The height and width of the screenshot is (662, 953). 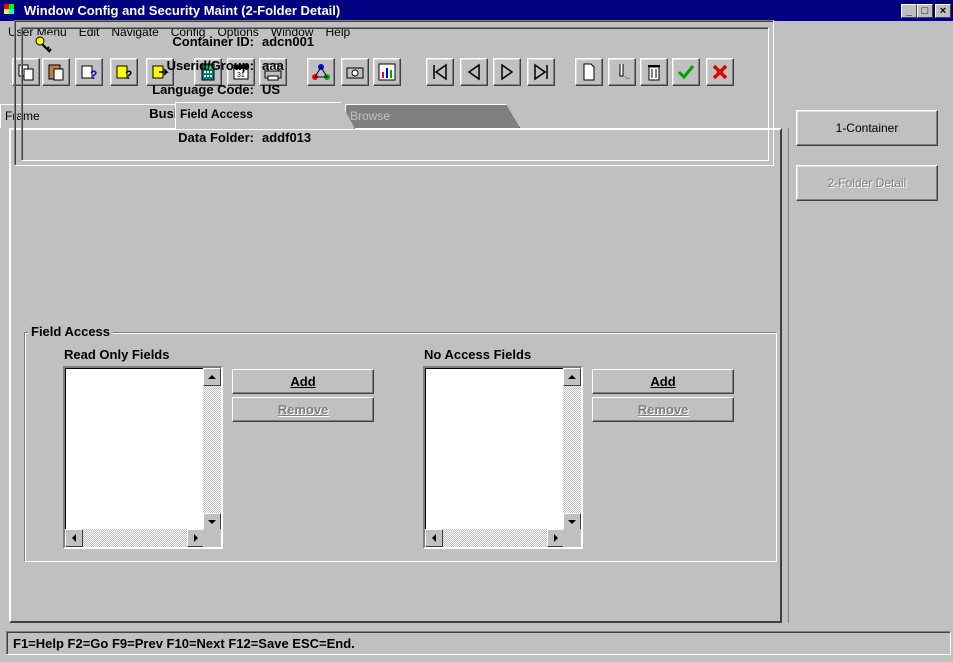 What do you see at coordinates (71, 331) in the screenshot?
I see `field-access-legend: Field Access` at bounding box center [71, 331].